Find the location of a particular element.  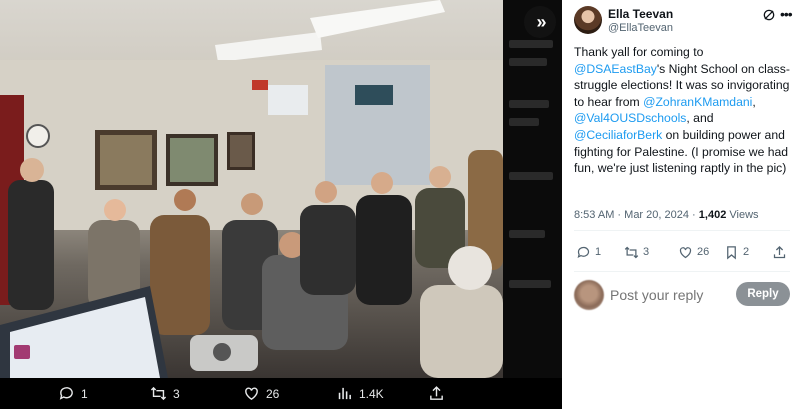

reply-input is located at coordinates (670, 295).